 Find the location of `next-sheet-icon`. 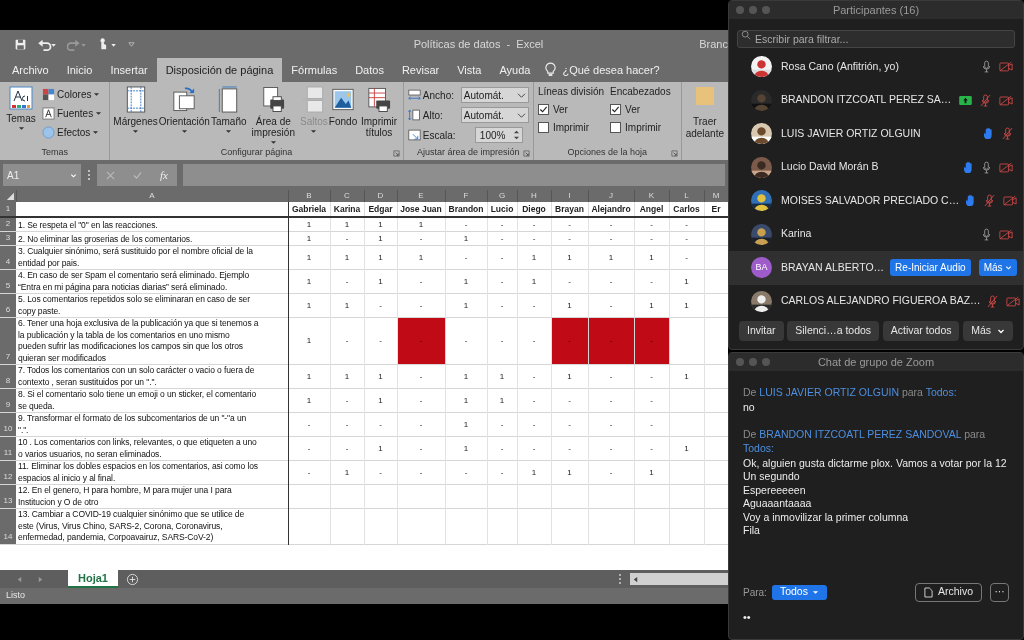

next-sheet-icon is located at coordinates (40, 579).